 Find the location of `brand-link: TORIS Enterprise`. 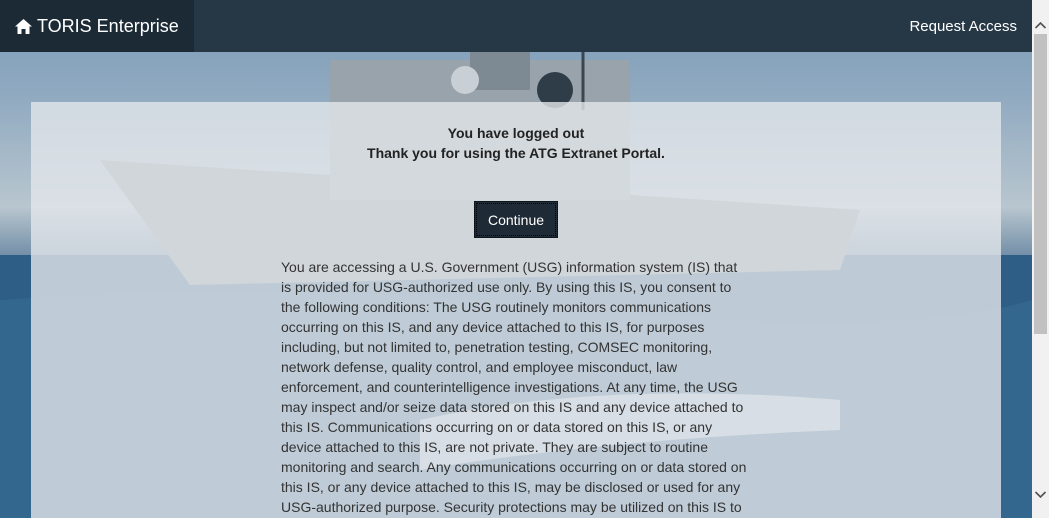

brand-link: TORIS Enterprise is located at coordinates (97, 26).